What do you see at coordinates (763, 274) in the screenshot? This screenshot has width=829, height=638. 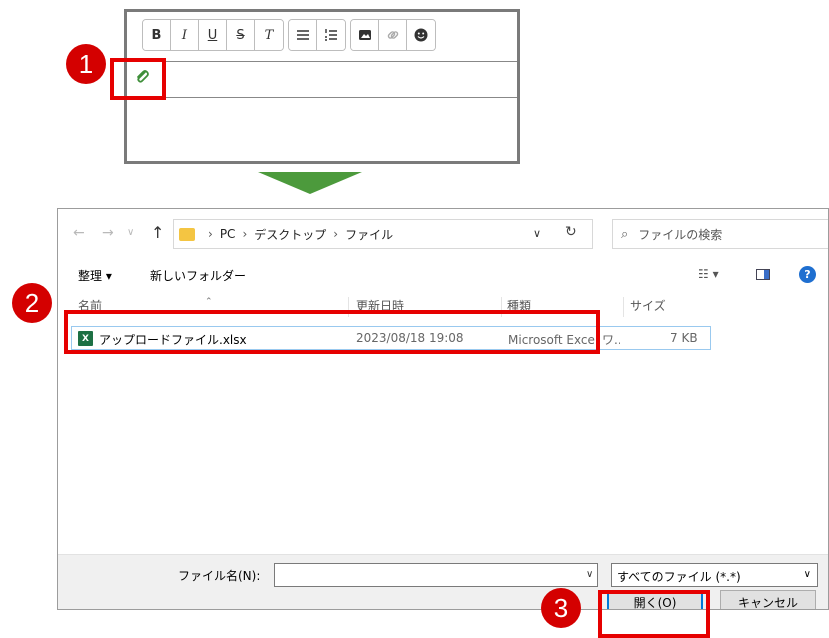 I see `preview-pane-icon` at bounding box center [763, 274].